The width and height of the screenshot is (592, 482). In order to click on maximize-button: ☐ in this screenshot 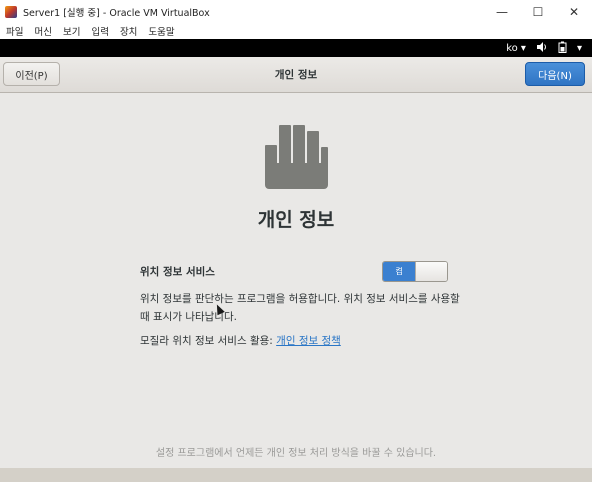, I will do `click(538, 12)`.